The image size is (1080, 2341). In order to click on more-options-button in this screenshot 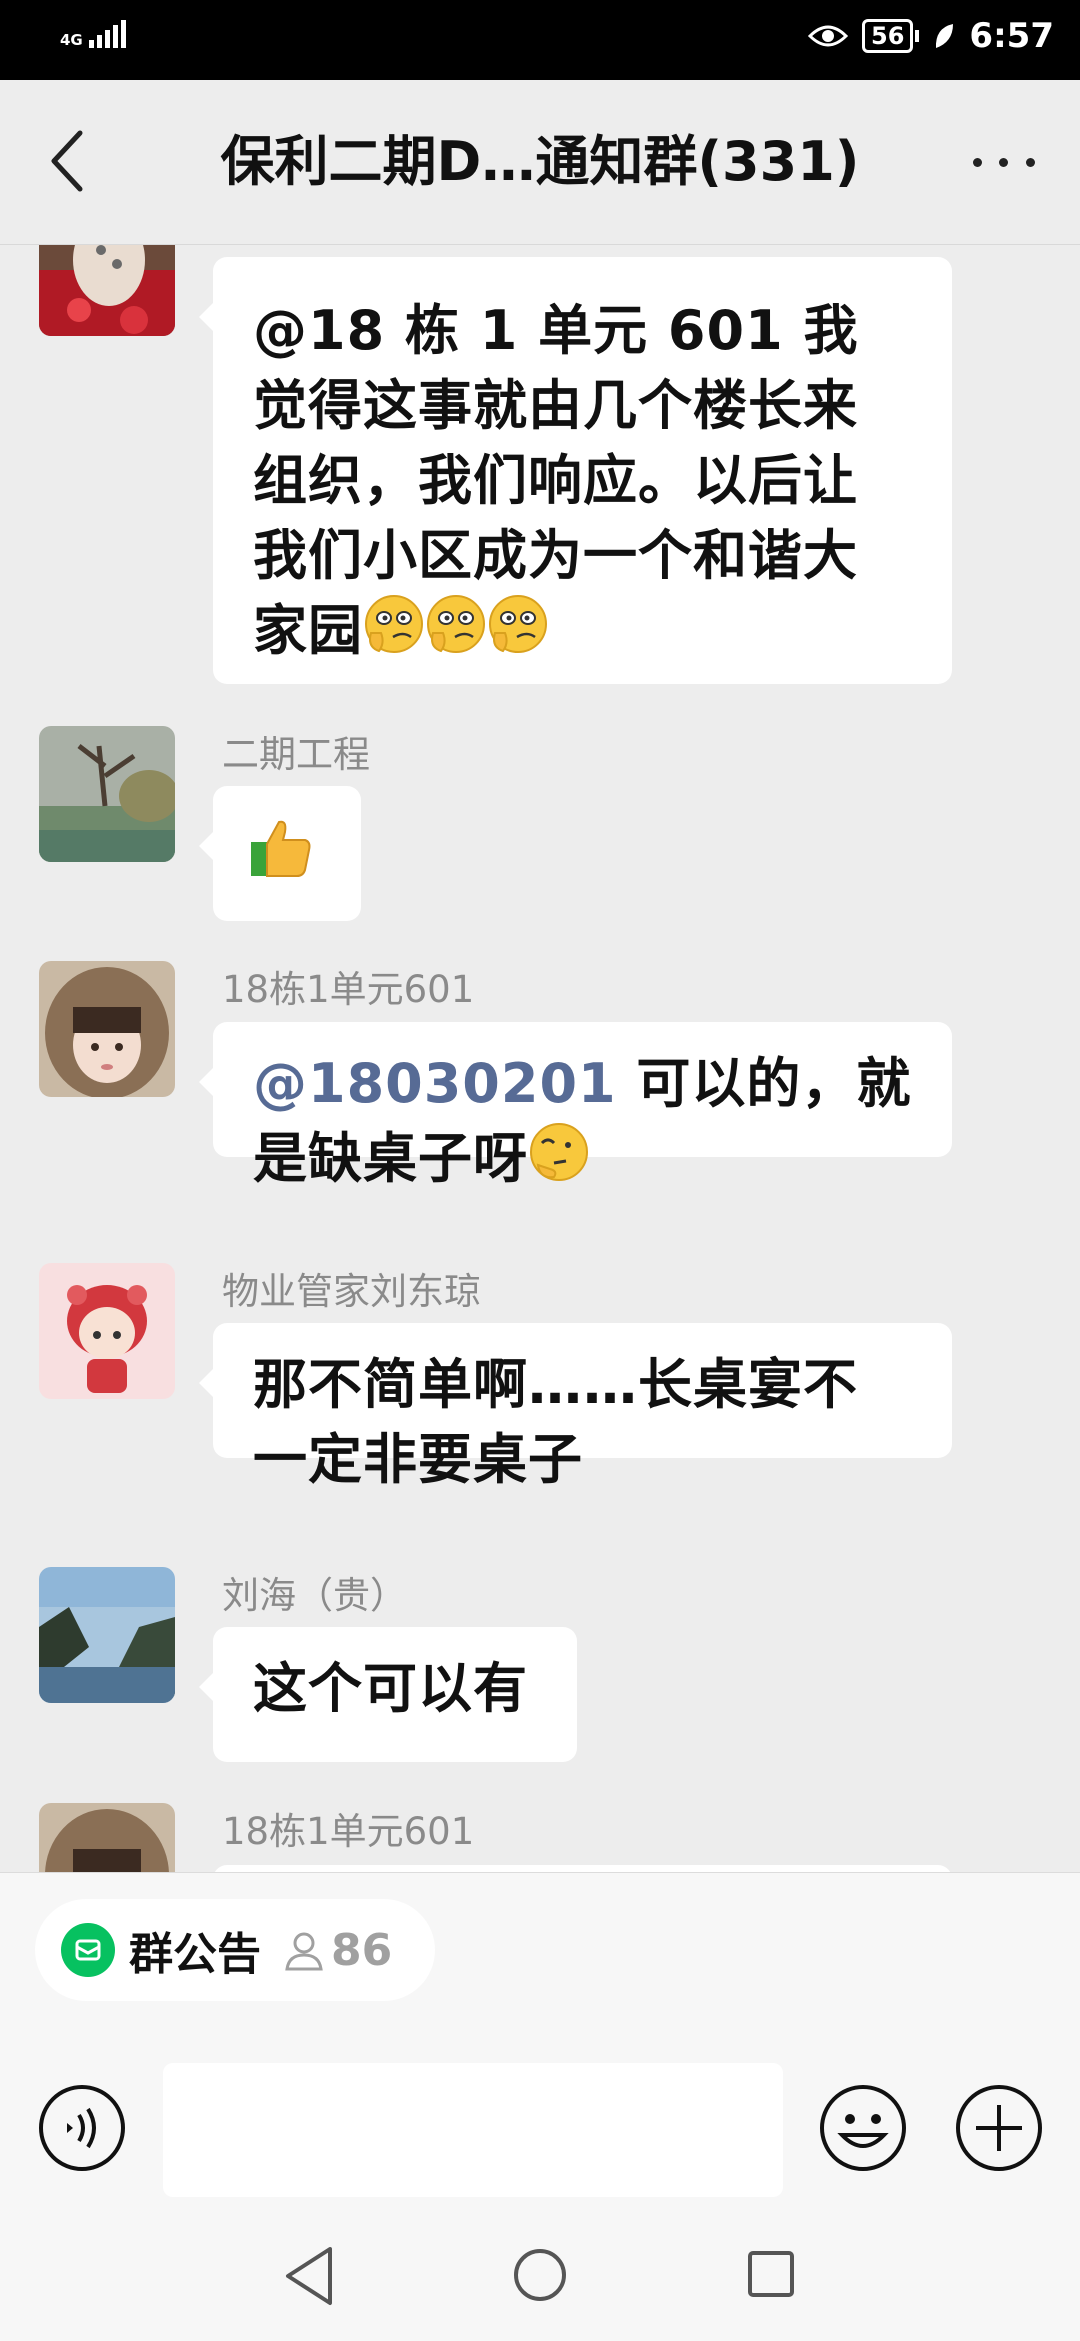, I will do `click(1004, 162)`.